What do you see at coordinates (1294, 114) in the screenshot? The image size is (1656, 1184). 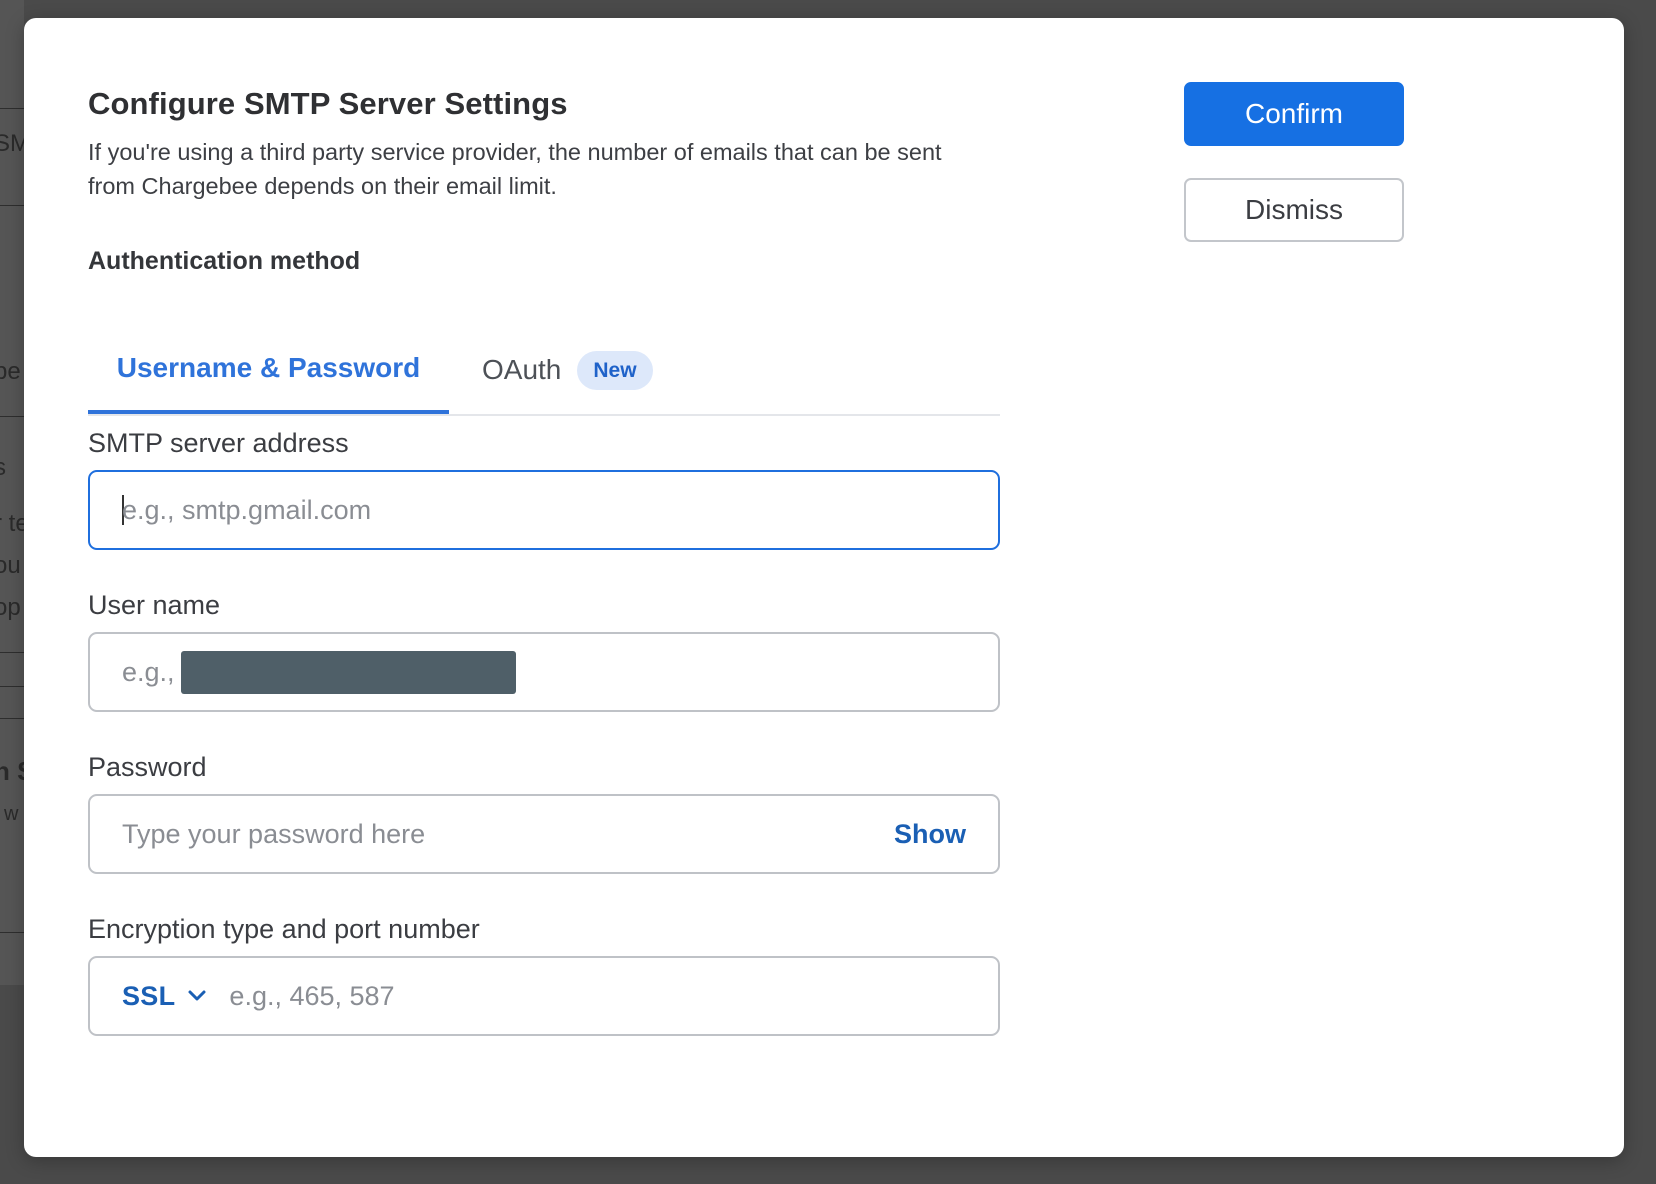 I see `confirm-button: Confirm` at bounding box center [1294, 114].